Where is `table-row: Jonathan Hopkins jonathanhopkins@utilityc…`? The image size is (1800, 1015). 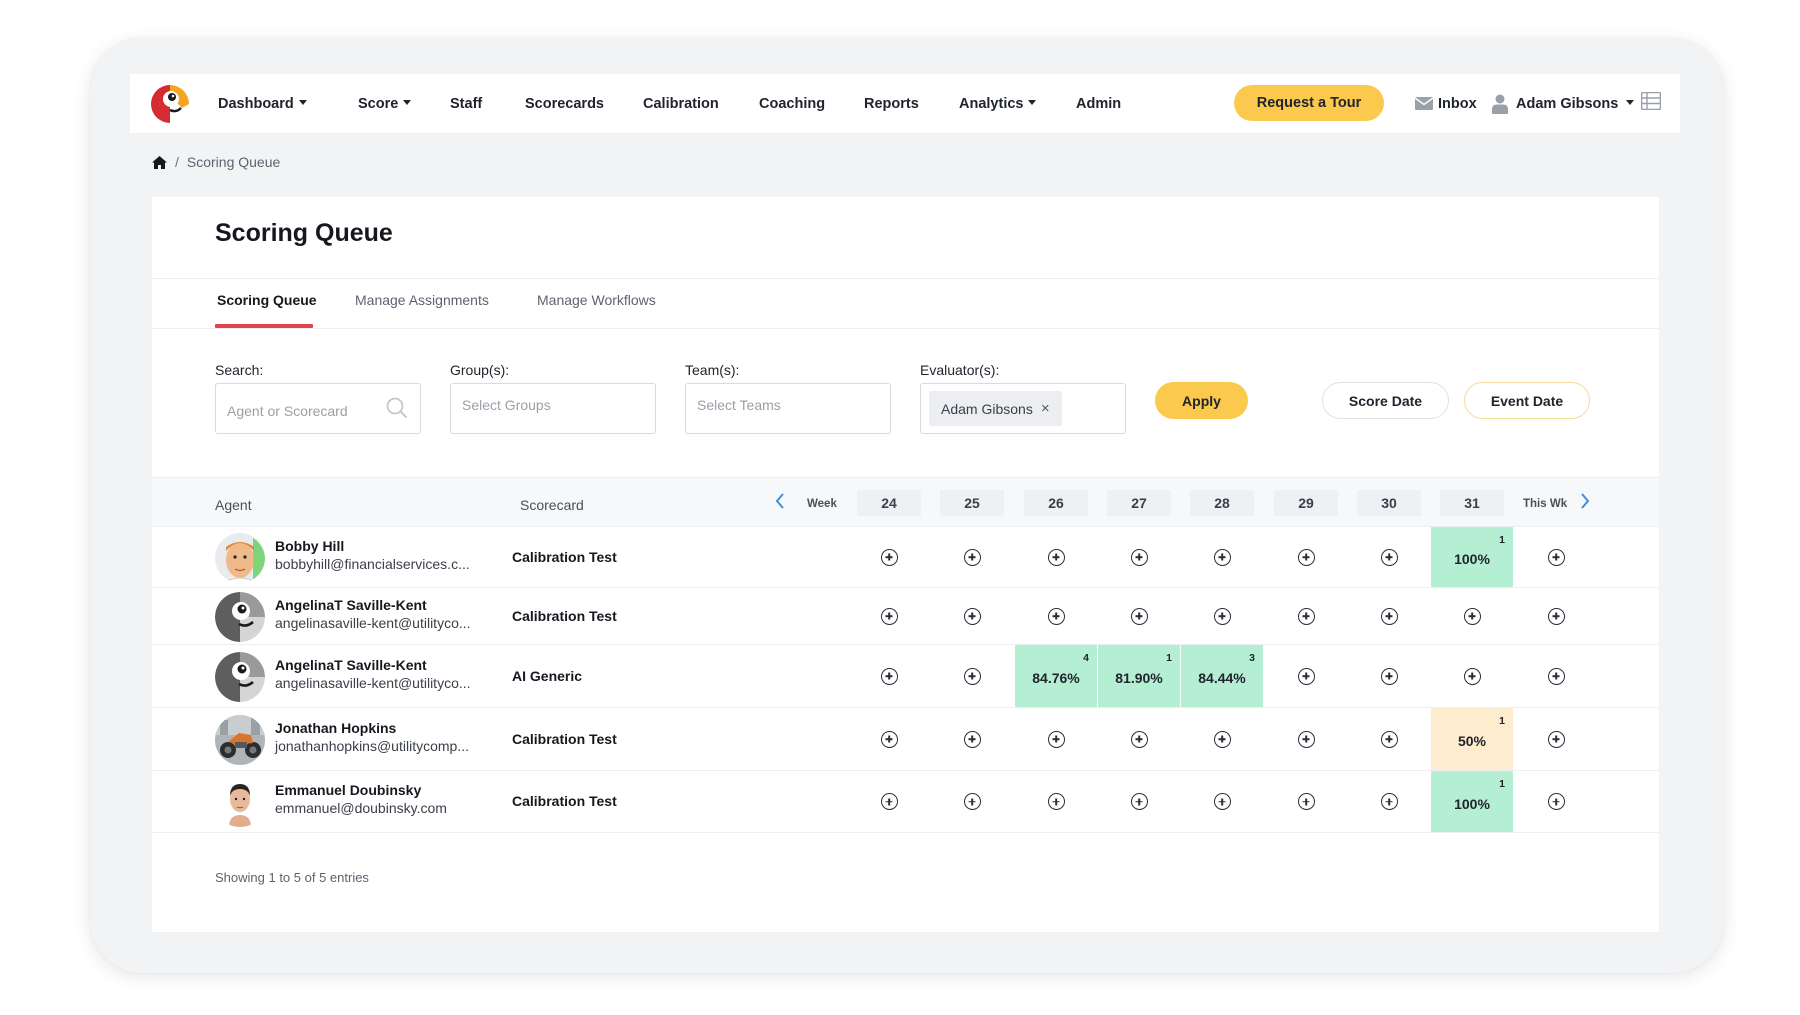 table-row: Jonathan Hopkins jonathanhopkins@utilityc… is located at coordinates (905, 739).